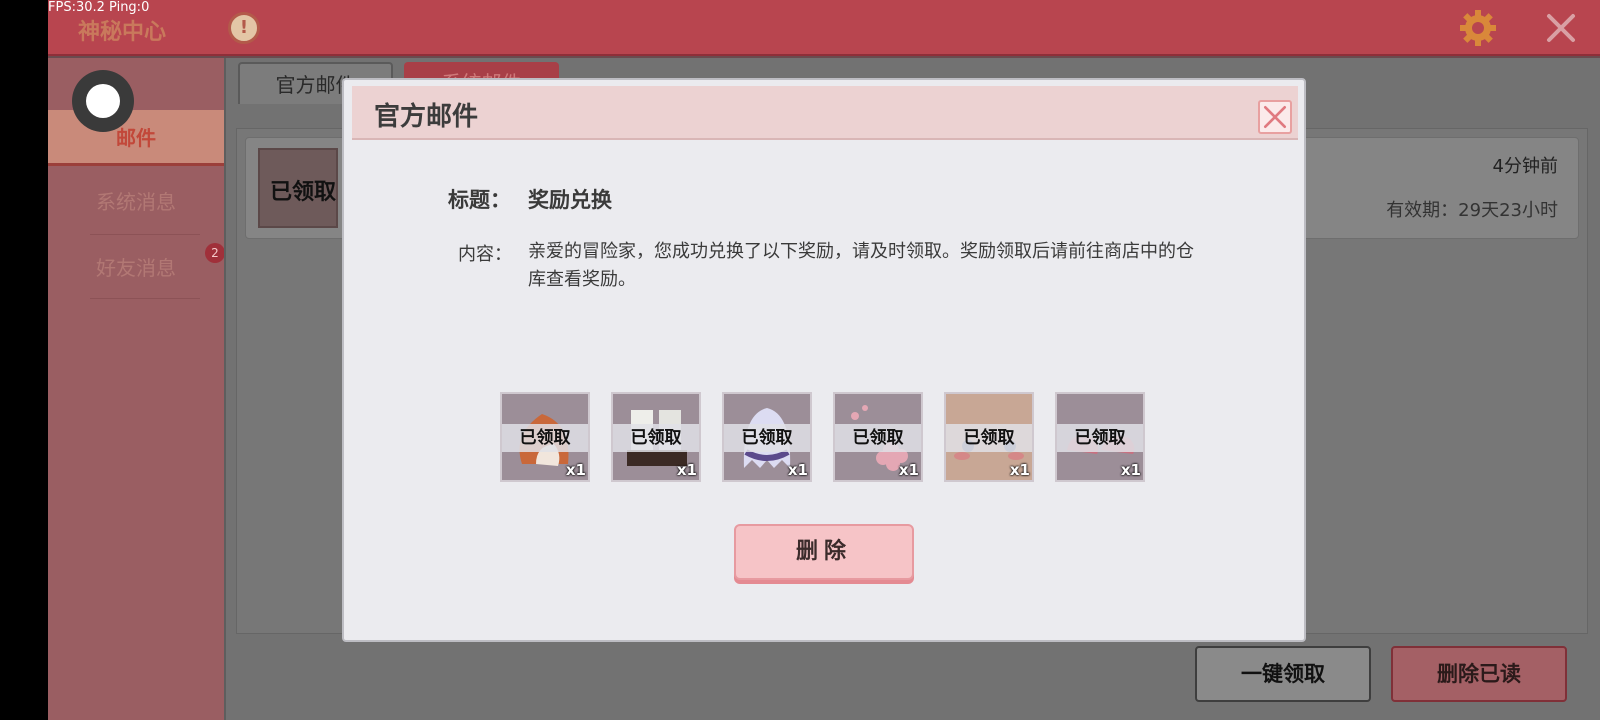 Image resolution: width=1600 pixels, height=720 pixels. What do you see at coordinates (1283, 674) in the screenshot?
I see `claim-all-button: 一键领取` at bounding box center [1283, 674].